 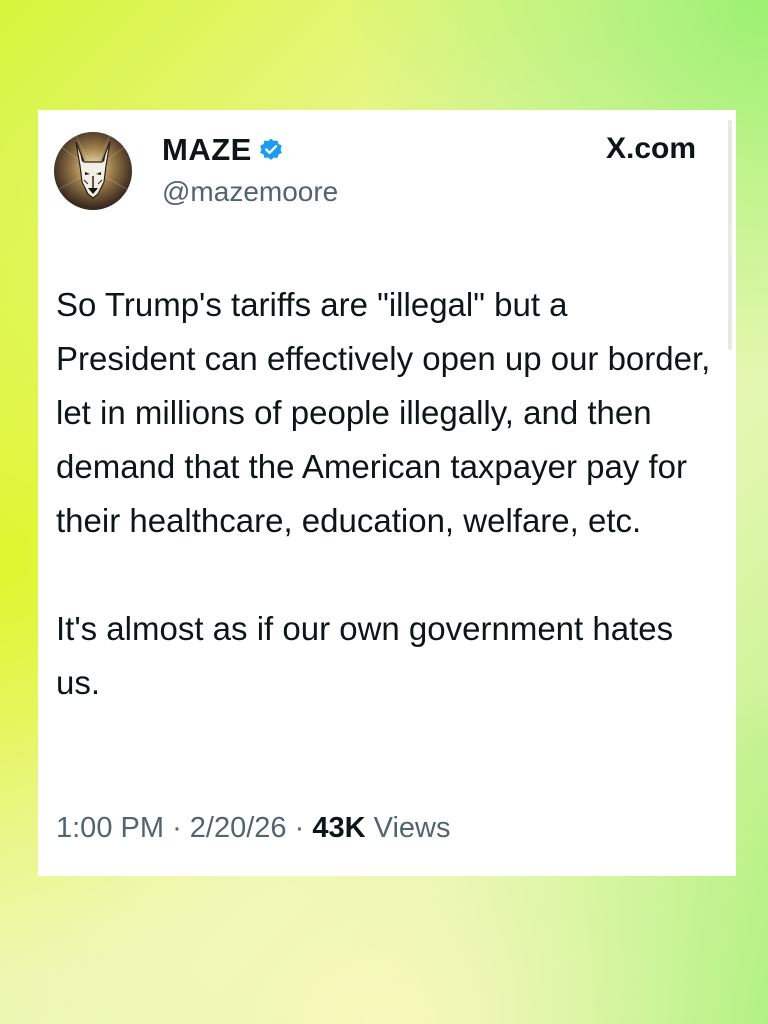 I want to click on tweet-date: 2/20/26, so click(x=238, y=828).